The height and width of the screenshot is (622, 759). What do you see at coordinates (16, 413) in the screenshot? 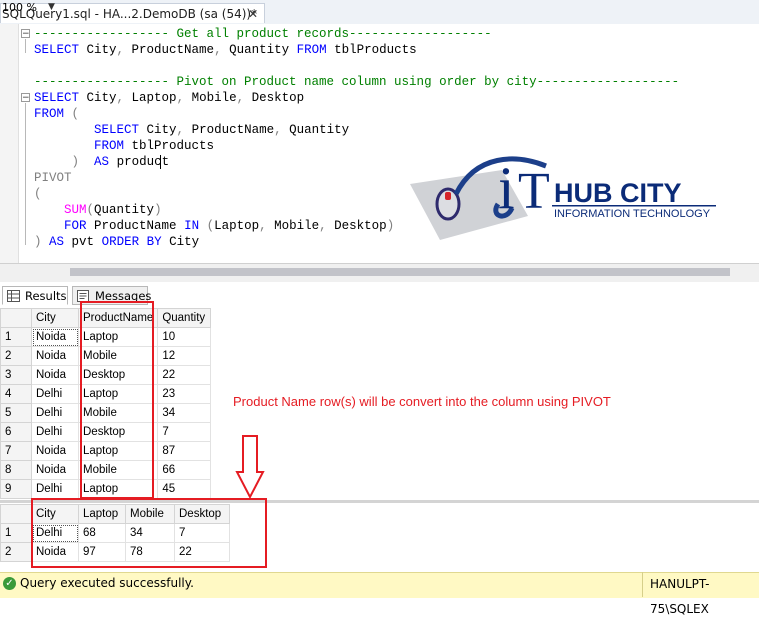
I see `row-number: 5` at bounding box center [16, 413].